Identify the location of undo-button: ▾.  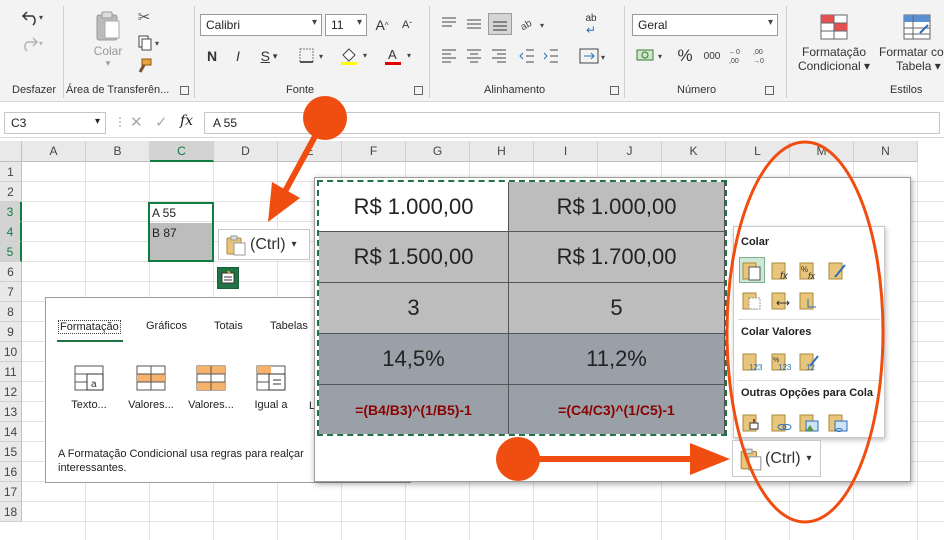
(33, 17).